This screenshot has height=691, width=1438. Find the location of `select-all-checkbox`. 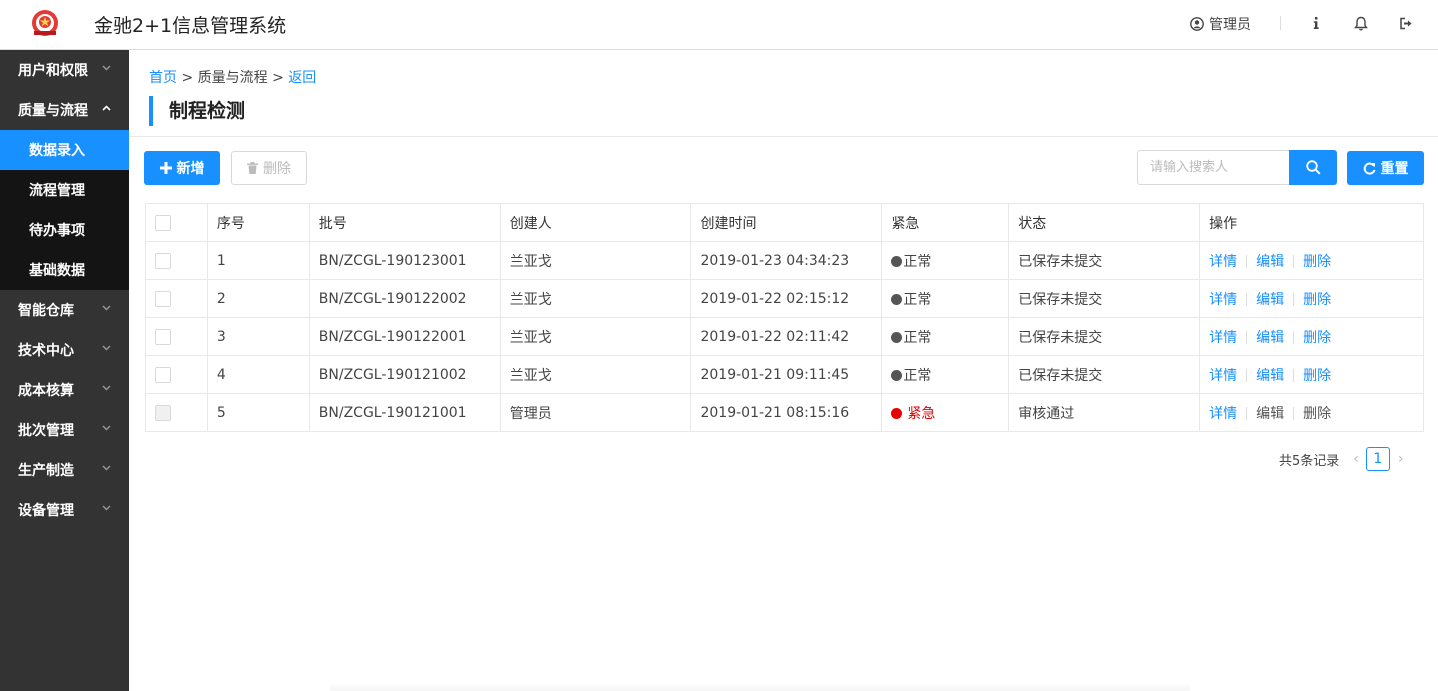

select-all-checkbox is located at coordinates (163, 222).